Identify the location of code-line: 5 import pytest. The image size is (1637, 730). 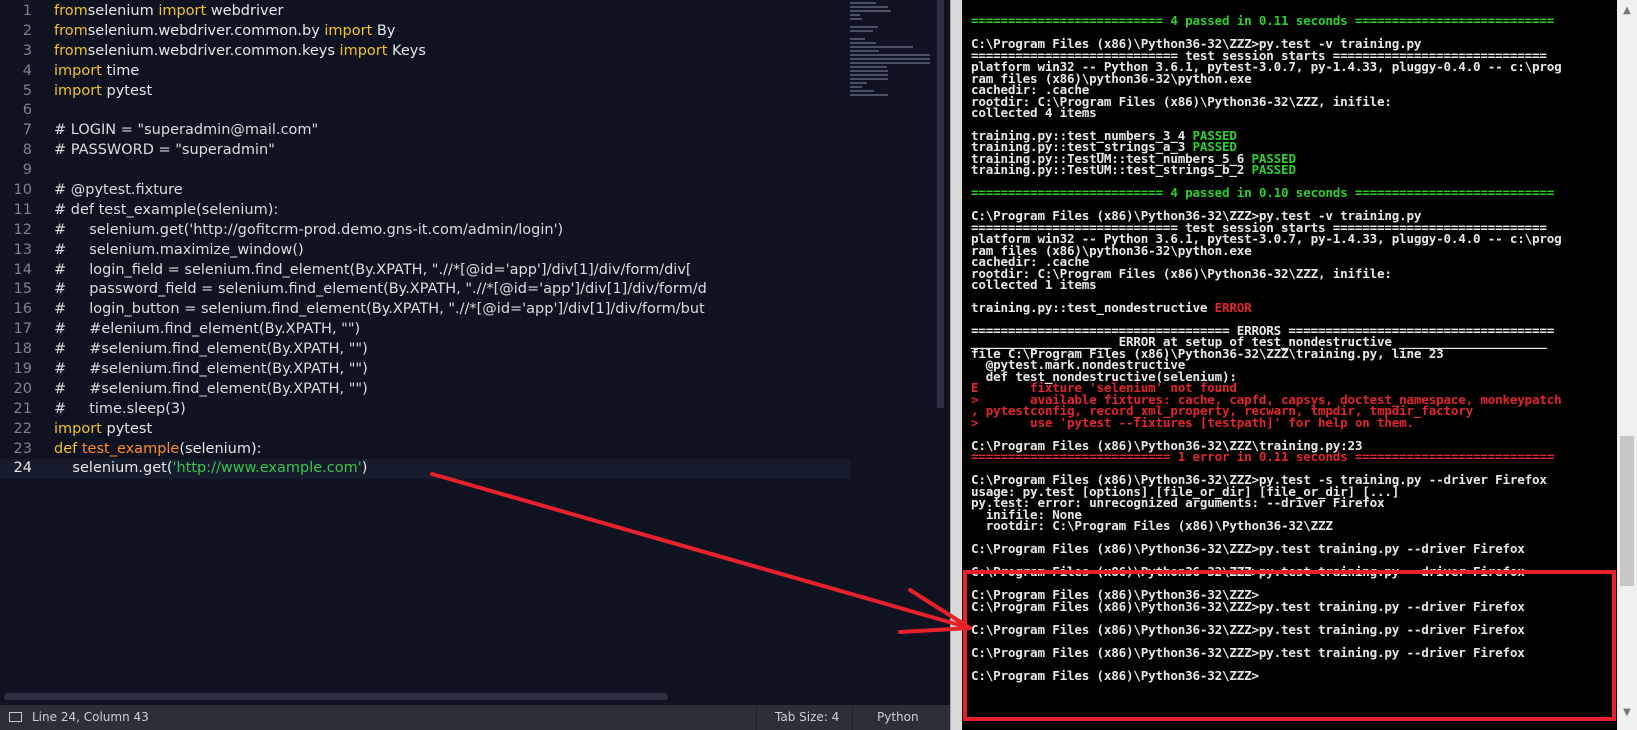
(425, 92).